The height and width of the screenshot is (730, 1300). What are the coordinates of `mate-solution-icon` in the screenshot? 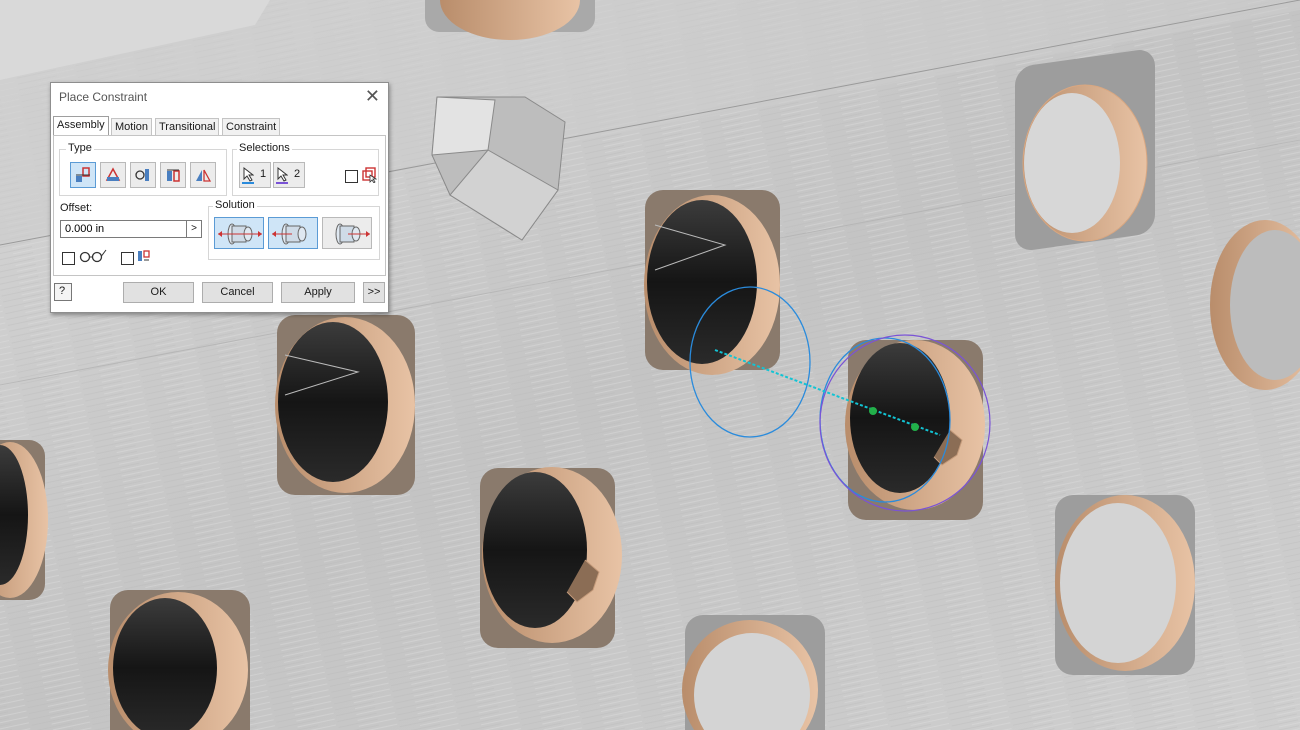 It's located at (240, 234).